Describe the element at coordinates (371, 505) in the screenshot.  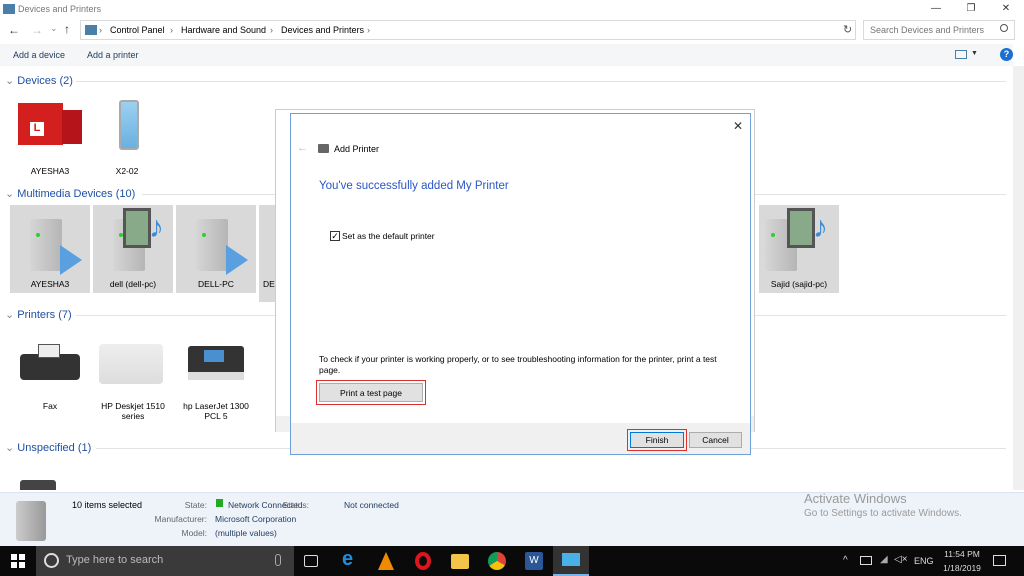
I see `status-value: Not connected` at that location.